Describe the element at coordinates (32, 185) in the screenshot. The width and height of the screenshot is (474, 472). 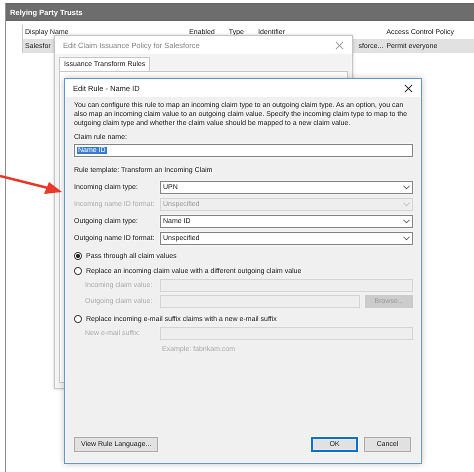
I see `pointer-arrow` at that location.